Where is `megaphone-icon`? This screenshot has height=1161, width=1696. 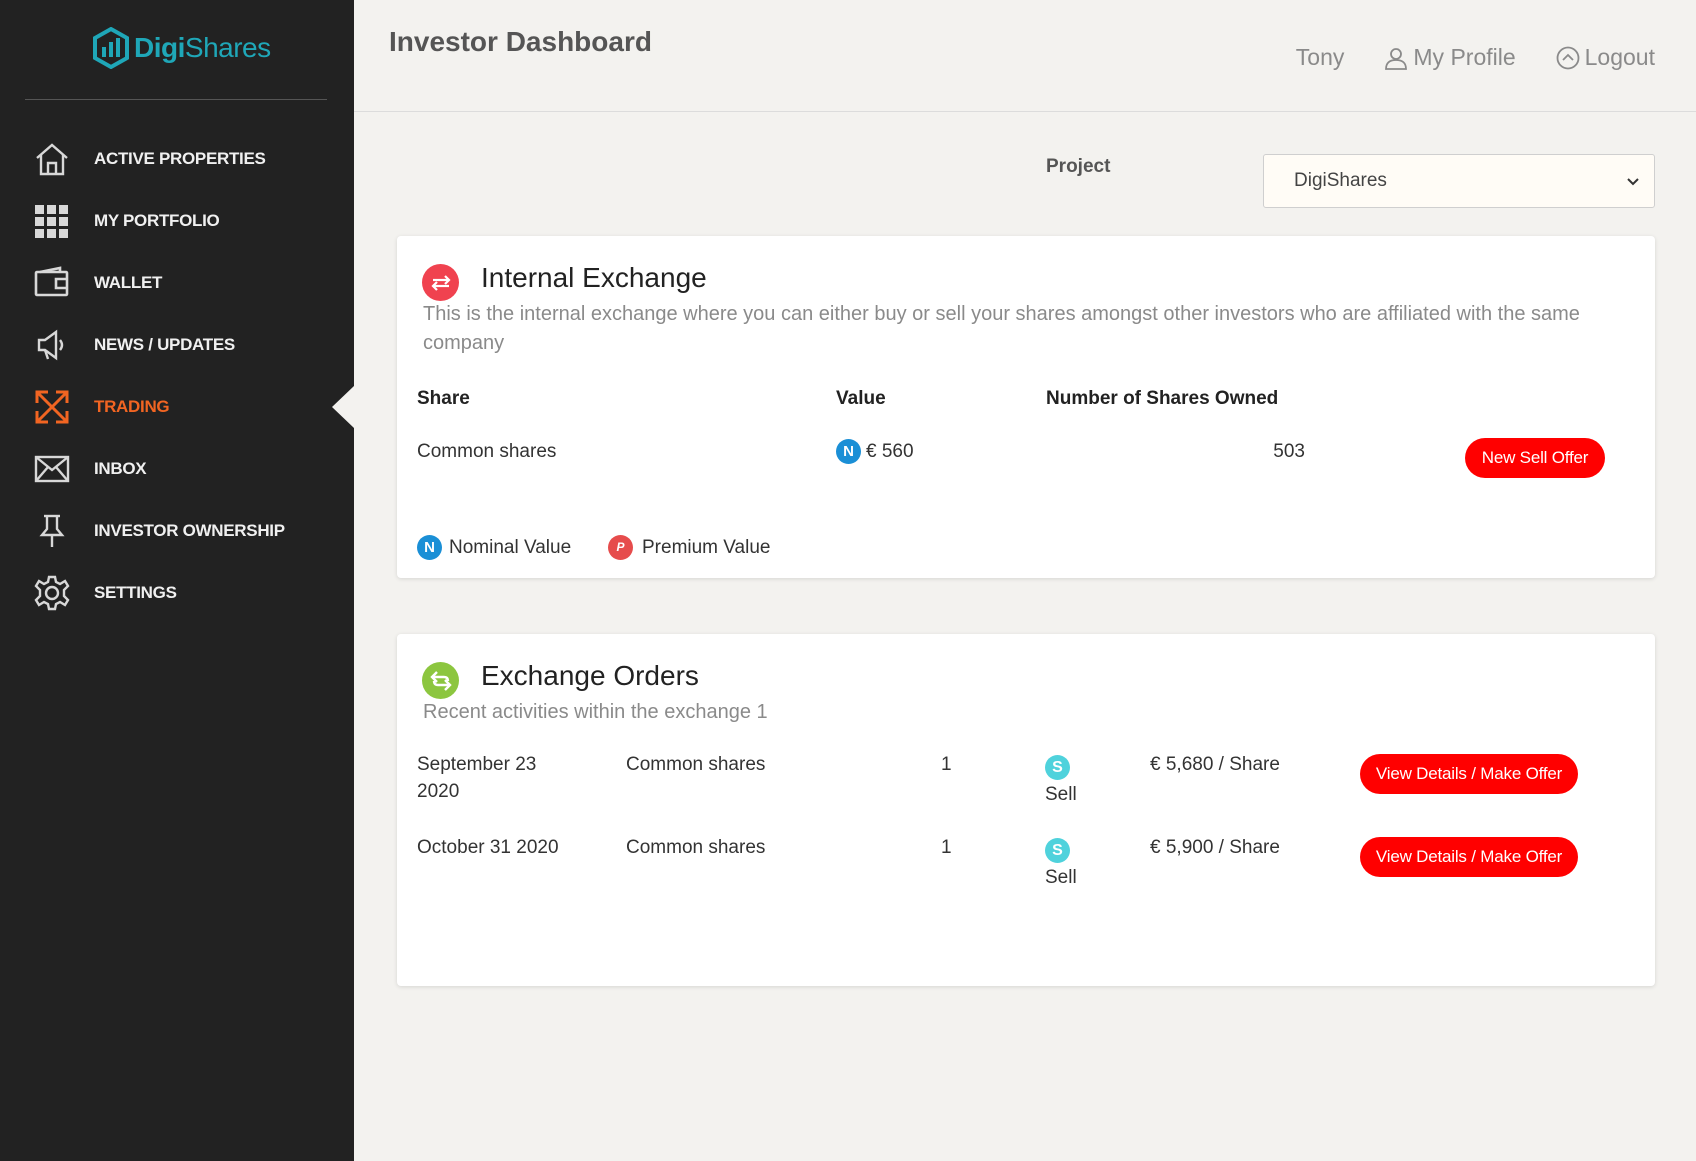 megaphone-icon is located at coordinates (52, 345).